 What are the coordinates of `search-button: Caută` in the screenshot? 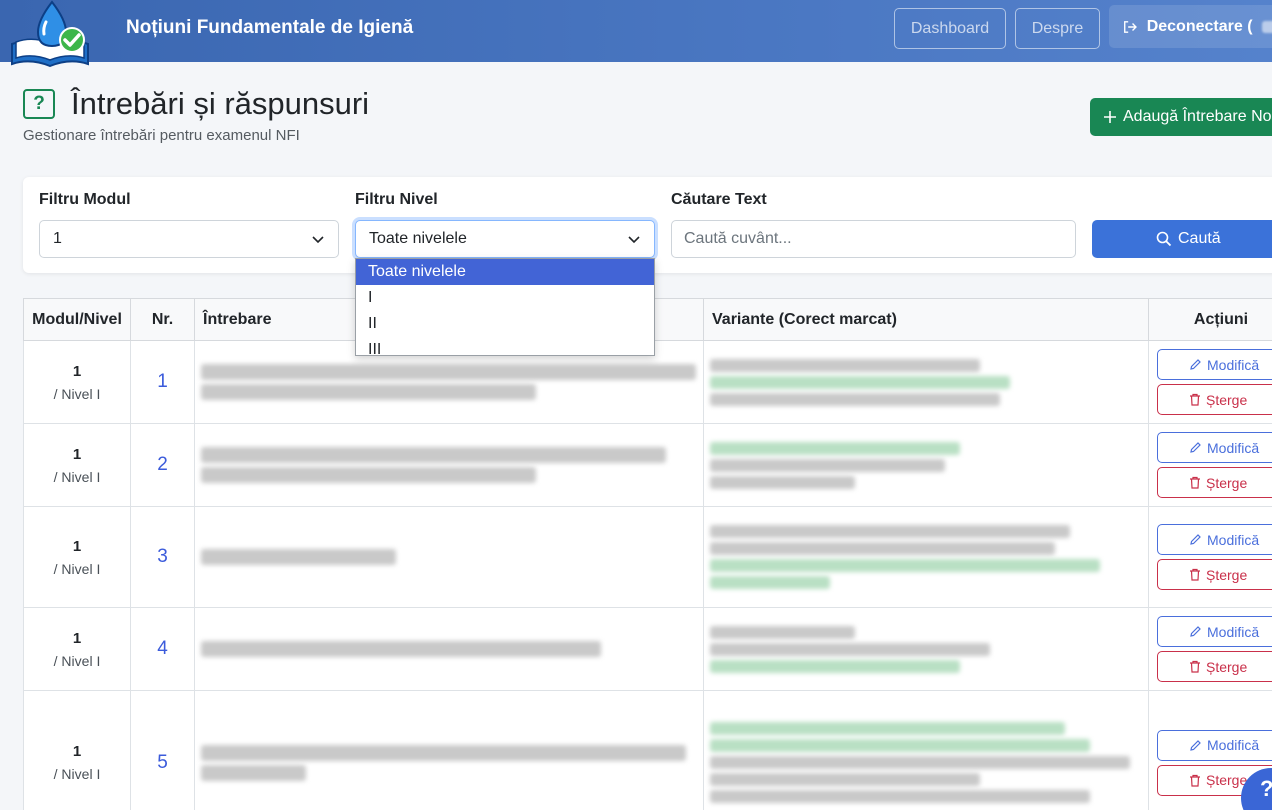 It's located at (1182, 239).